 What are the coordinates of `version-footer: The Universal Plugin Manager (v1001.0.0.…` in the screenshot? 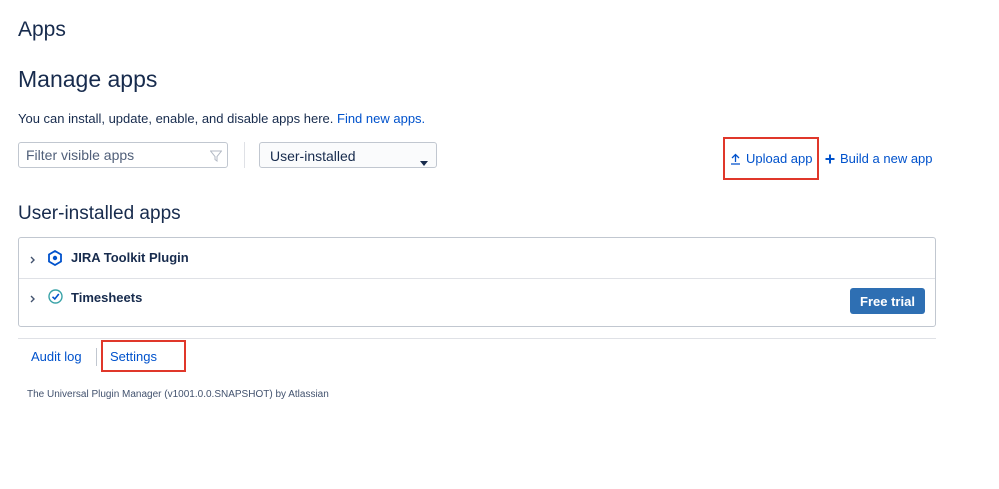 It's located at (178, 394).